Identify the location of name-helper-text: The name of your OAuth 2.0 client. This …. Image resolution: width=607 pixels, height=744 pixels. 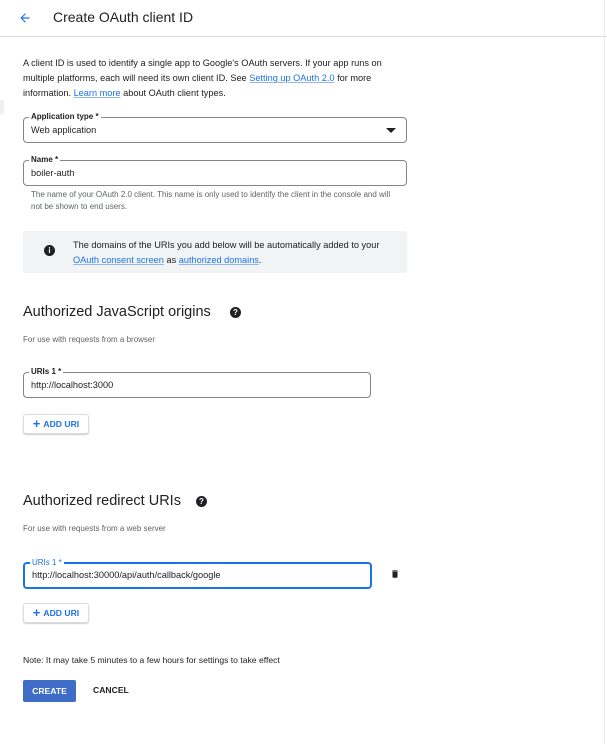
(211, 200).